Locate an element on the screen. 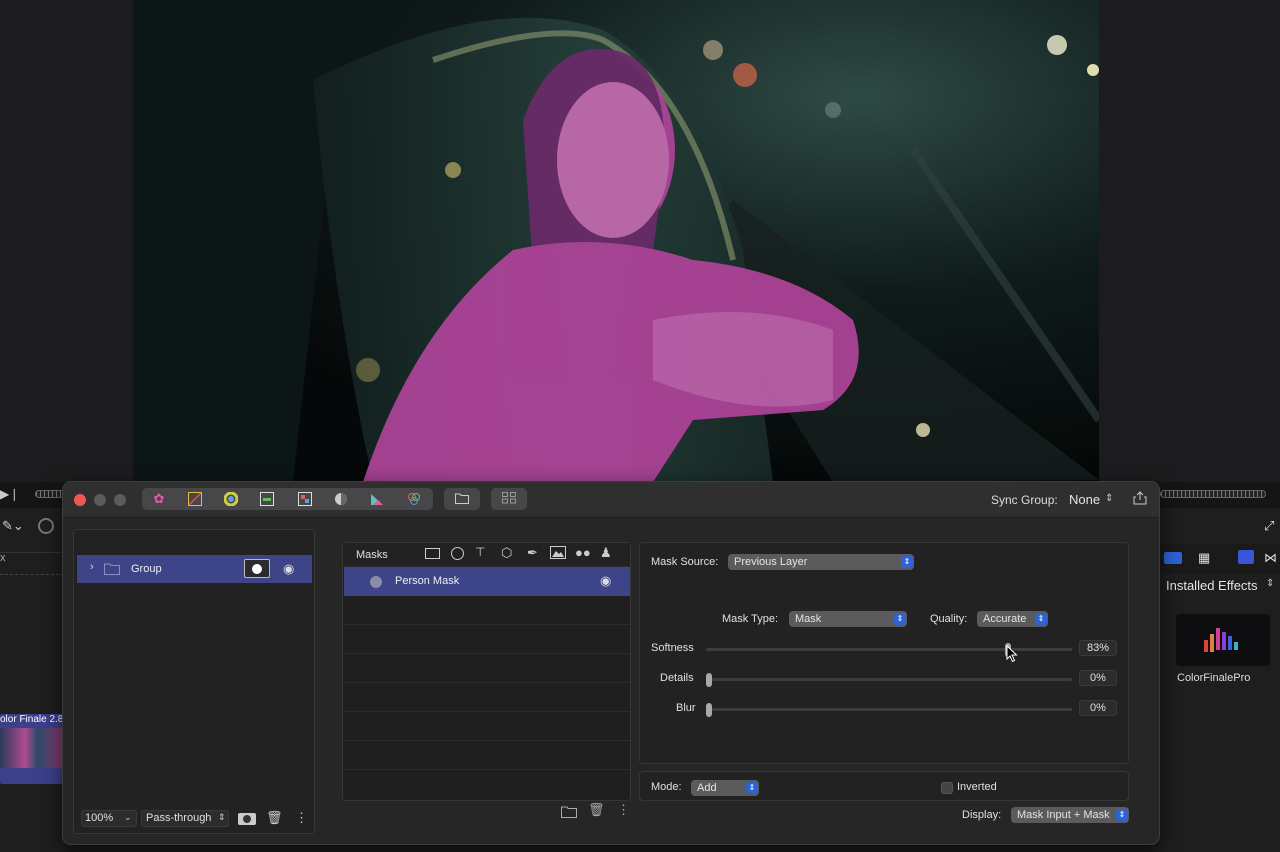 The width and height of the screenshot is (1280, 852). lut-icon is located at coordinates (305, 499).